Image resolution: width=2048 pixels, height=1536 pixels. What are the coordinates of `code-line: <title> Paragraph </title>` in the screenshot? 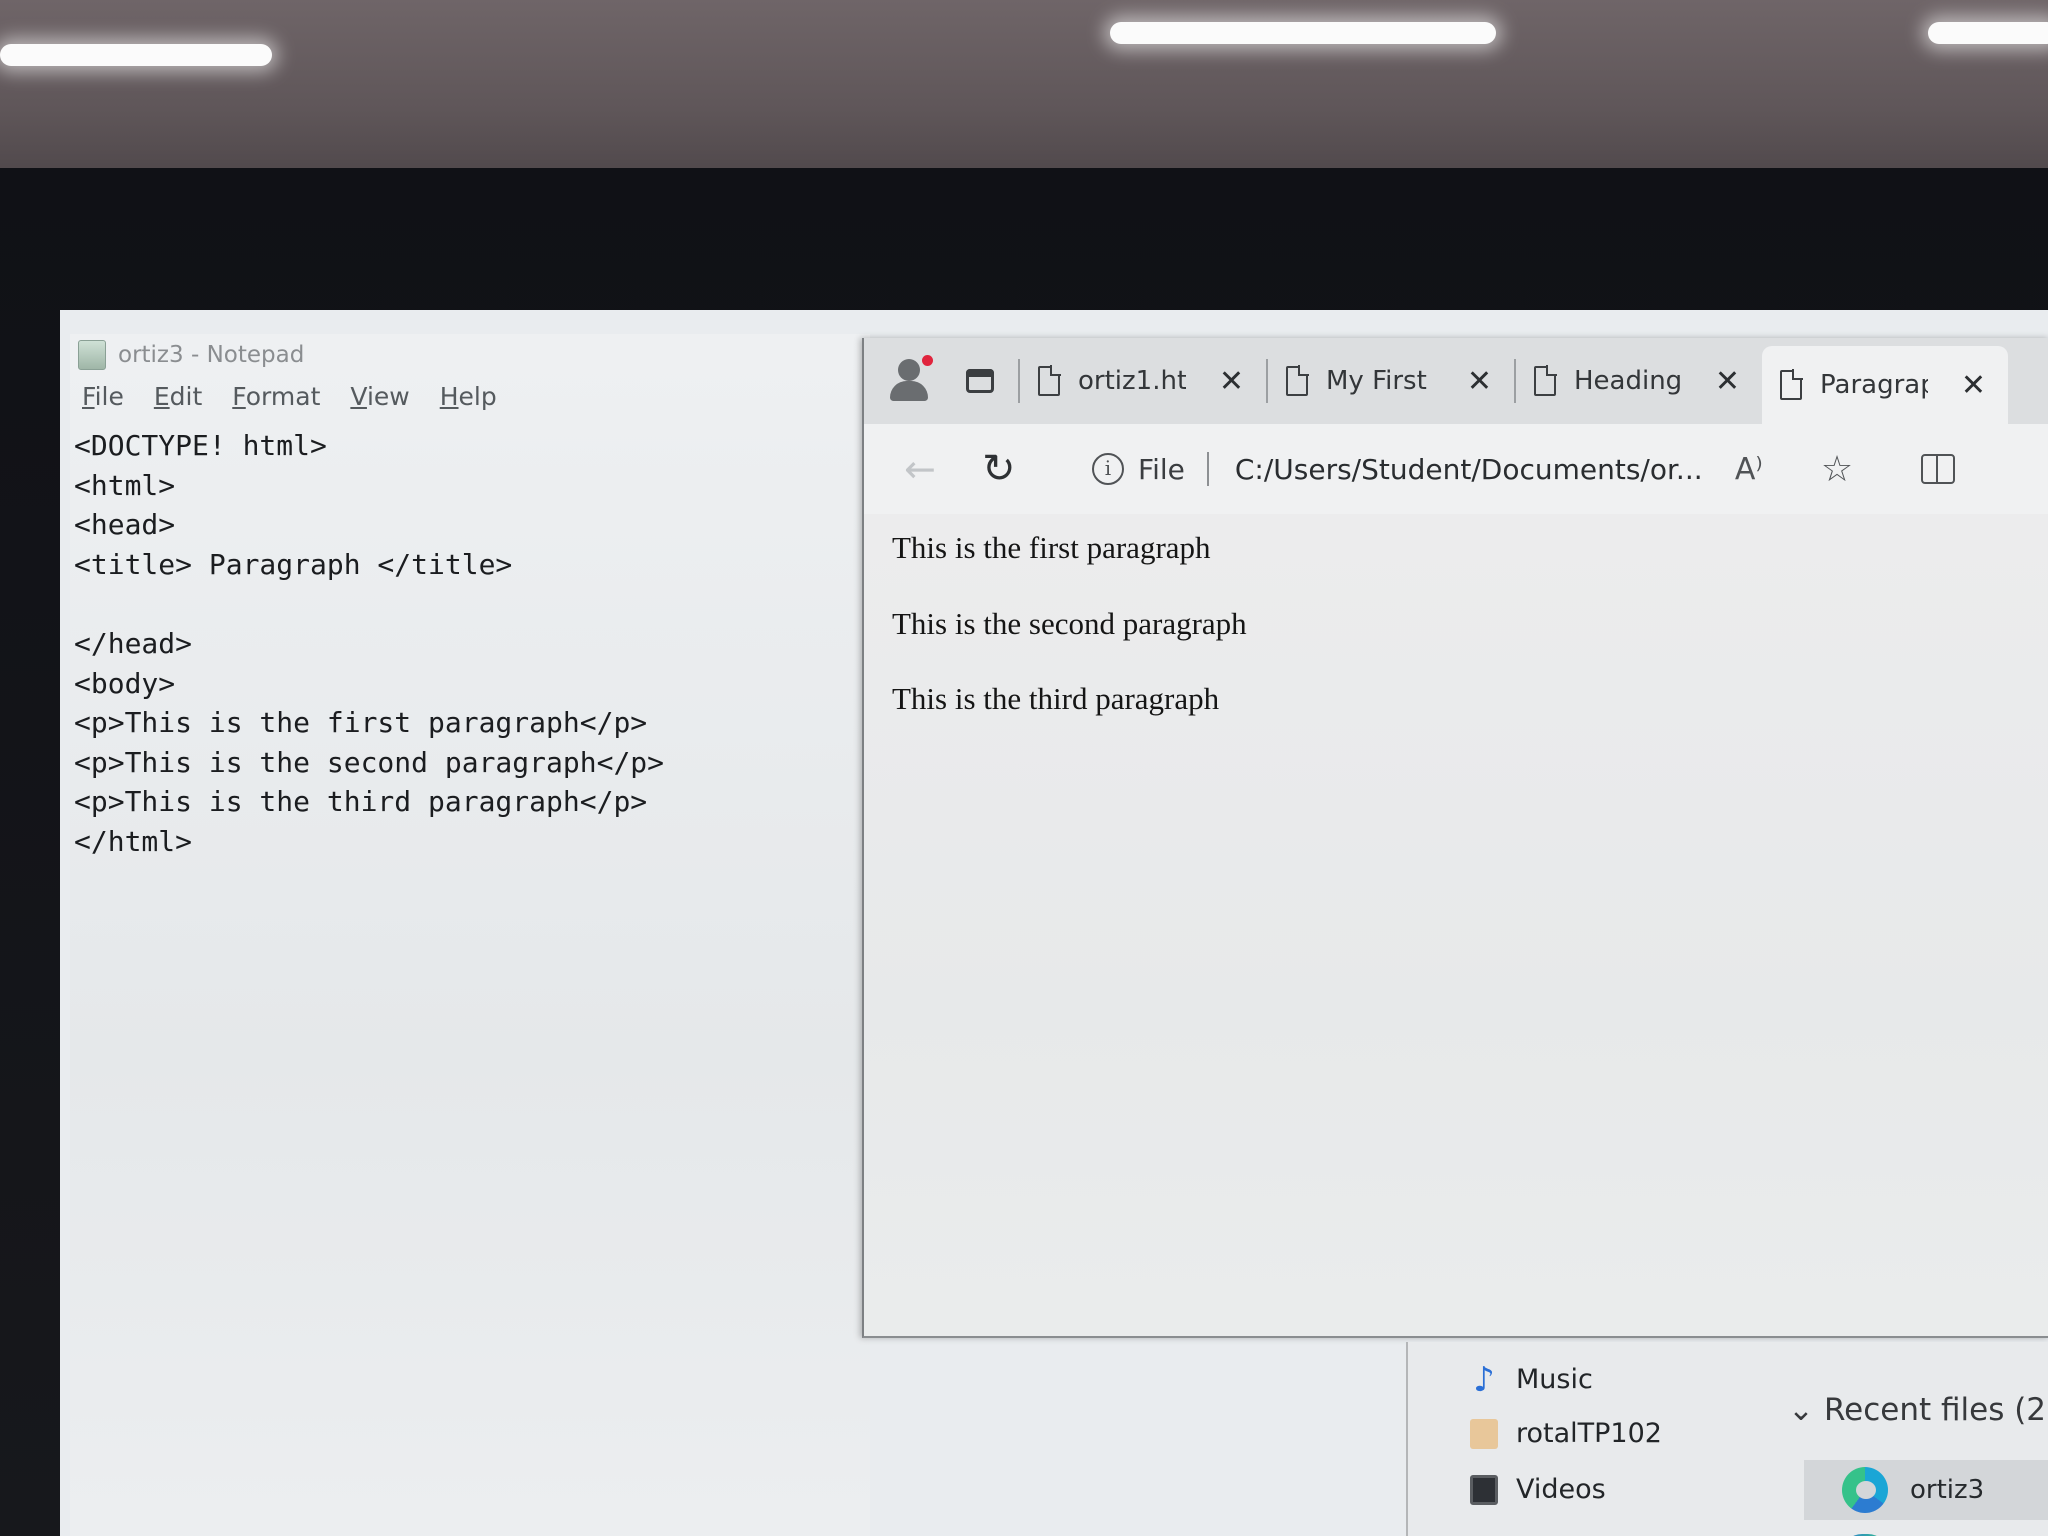 It's located at (293, 564).